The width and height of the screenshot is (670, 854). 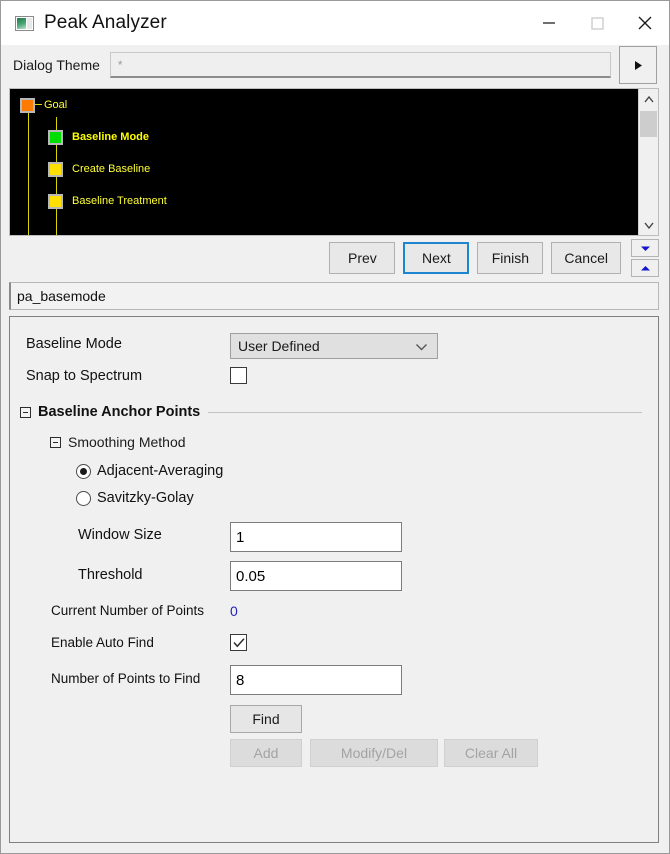 What do you see at coordinates (436, 258) in the screenshot?
I see `next-button: Next` at bounding box center [436, 258].